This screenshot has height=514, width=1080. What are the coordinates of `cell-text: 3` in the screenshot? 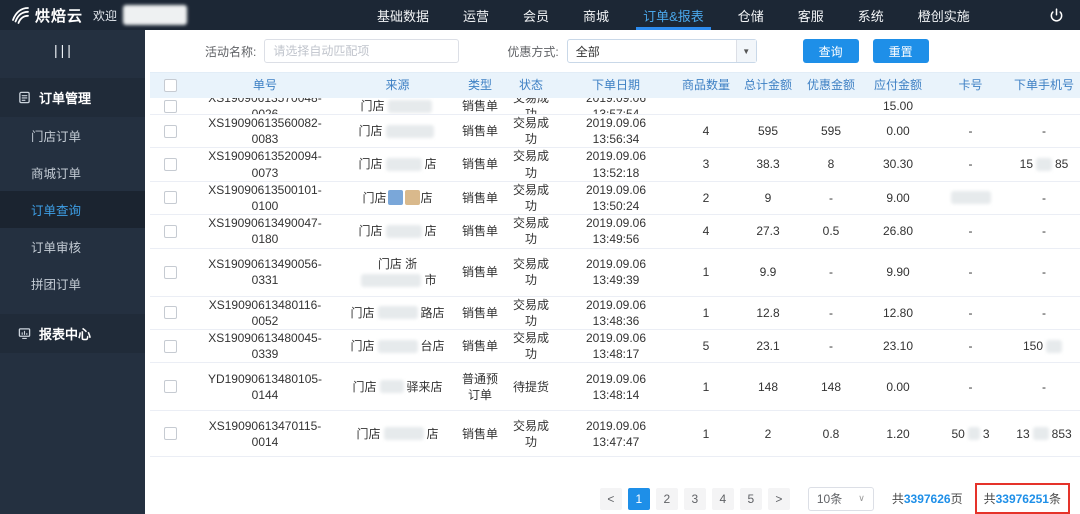 It's located at (706, 164).